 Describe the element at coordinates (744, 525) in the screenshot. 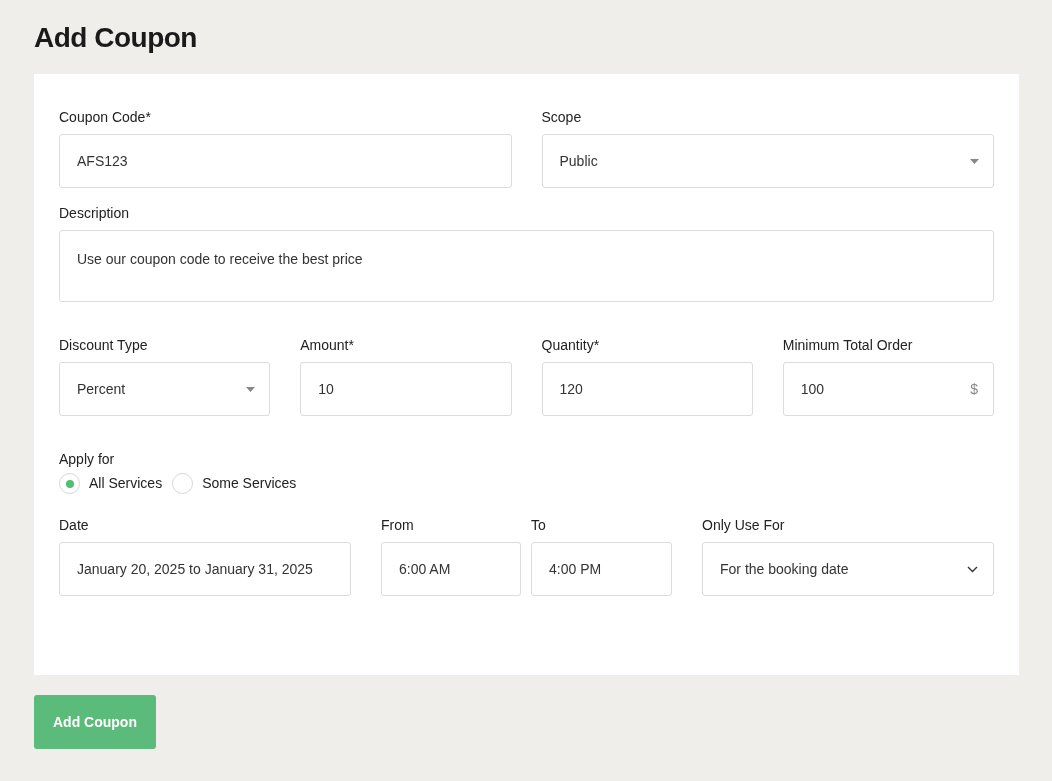

I see `field-label: Only Use For` at that location.